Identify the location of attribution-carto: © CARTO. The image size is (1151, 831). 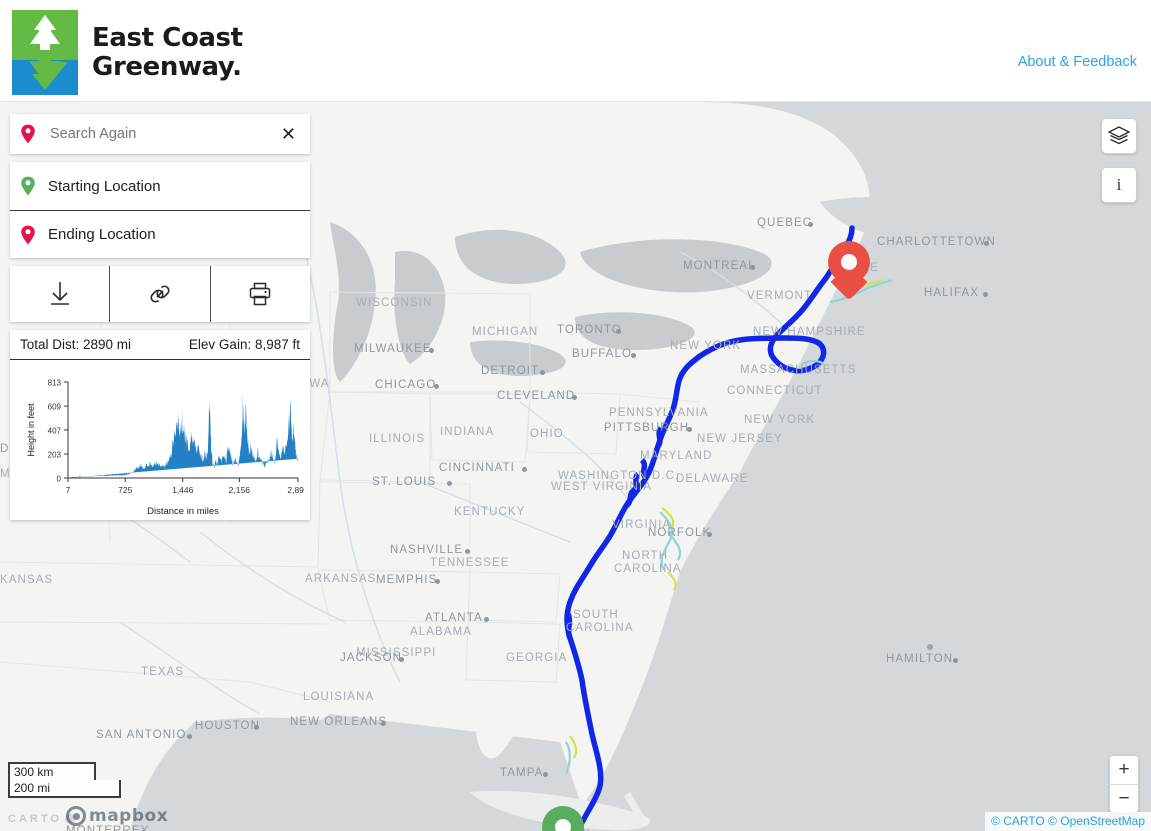
(1018, 821).